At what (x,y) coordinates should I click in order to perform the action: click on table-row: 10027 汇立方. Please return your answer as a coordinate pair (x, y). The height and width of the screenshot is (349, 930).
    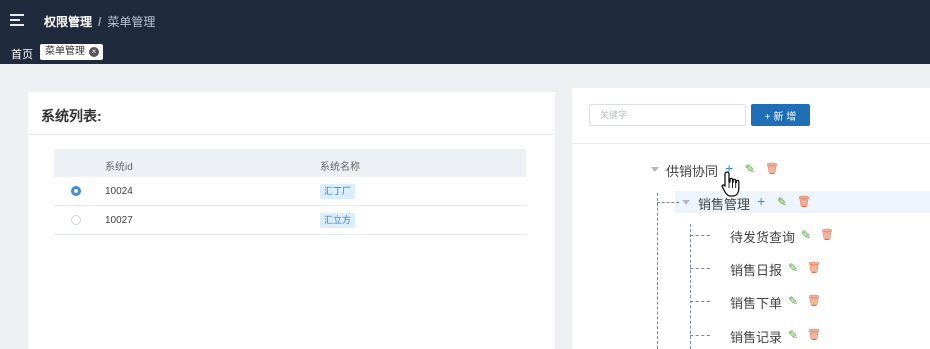
    Looking at the image, I should click on (290, 220).